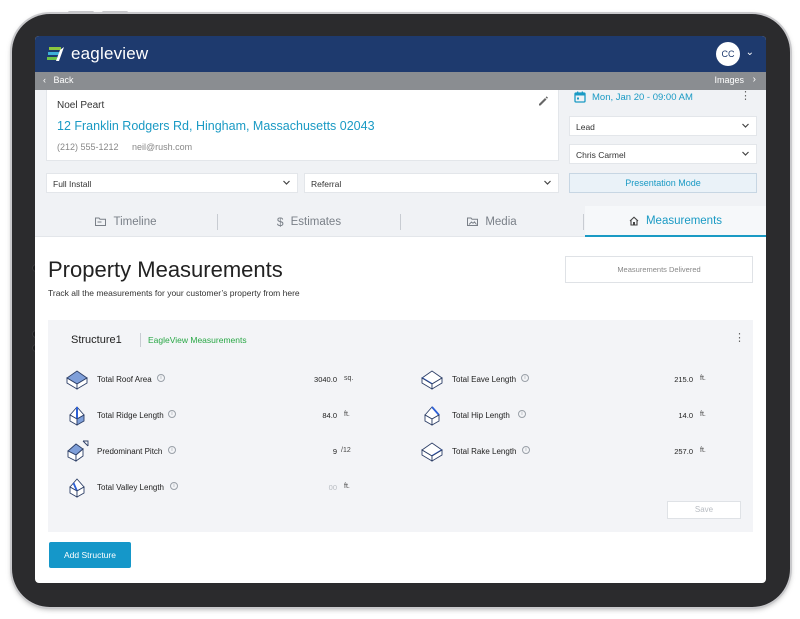  What do you see at coordinates (215, 416) in the screenshot?
I see `measurement-total-ridge-length: Total Ridge Length i 84.0 ft.` at bounding box center [215, 416].